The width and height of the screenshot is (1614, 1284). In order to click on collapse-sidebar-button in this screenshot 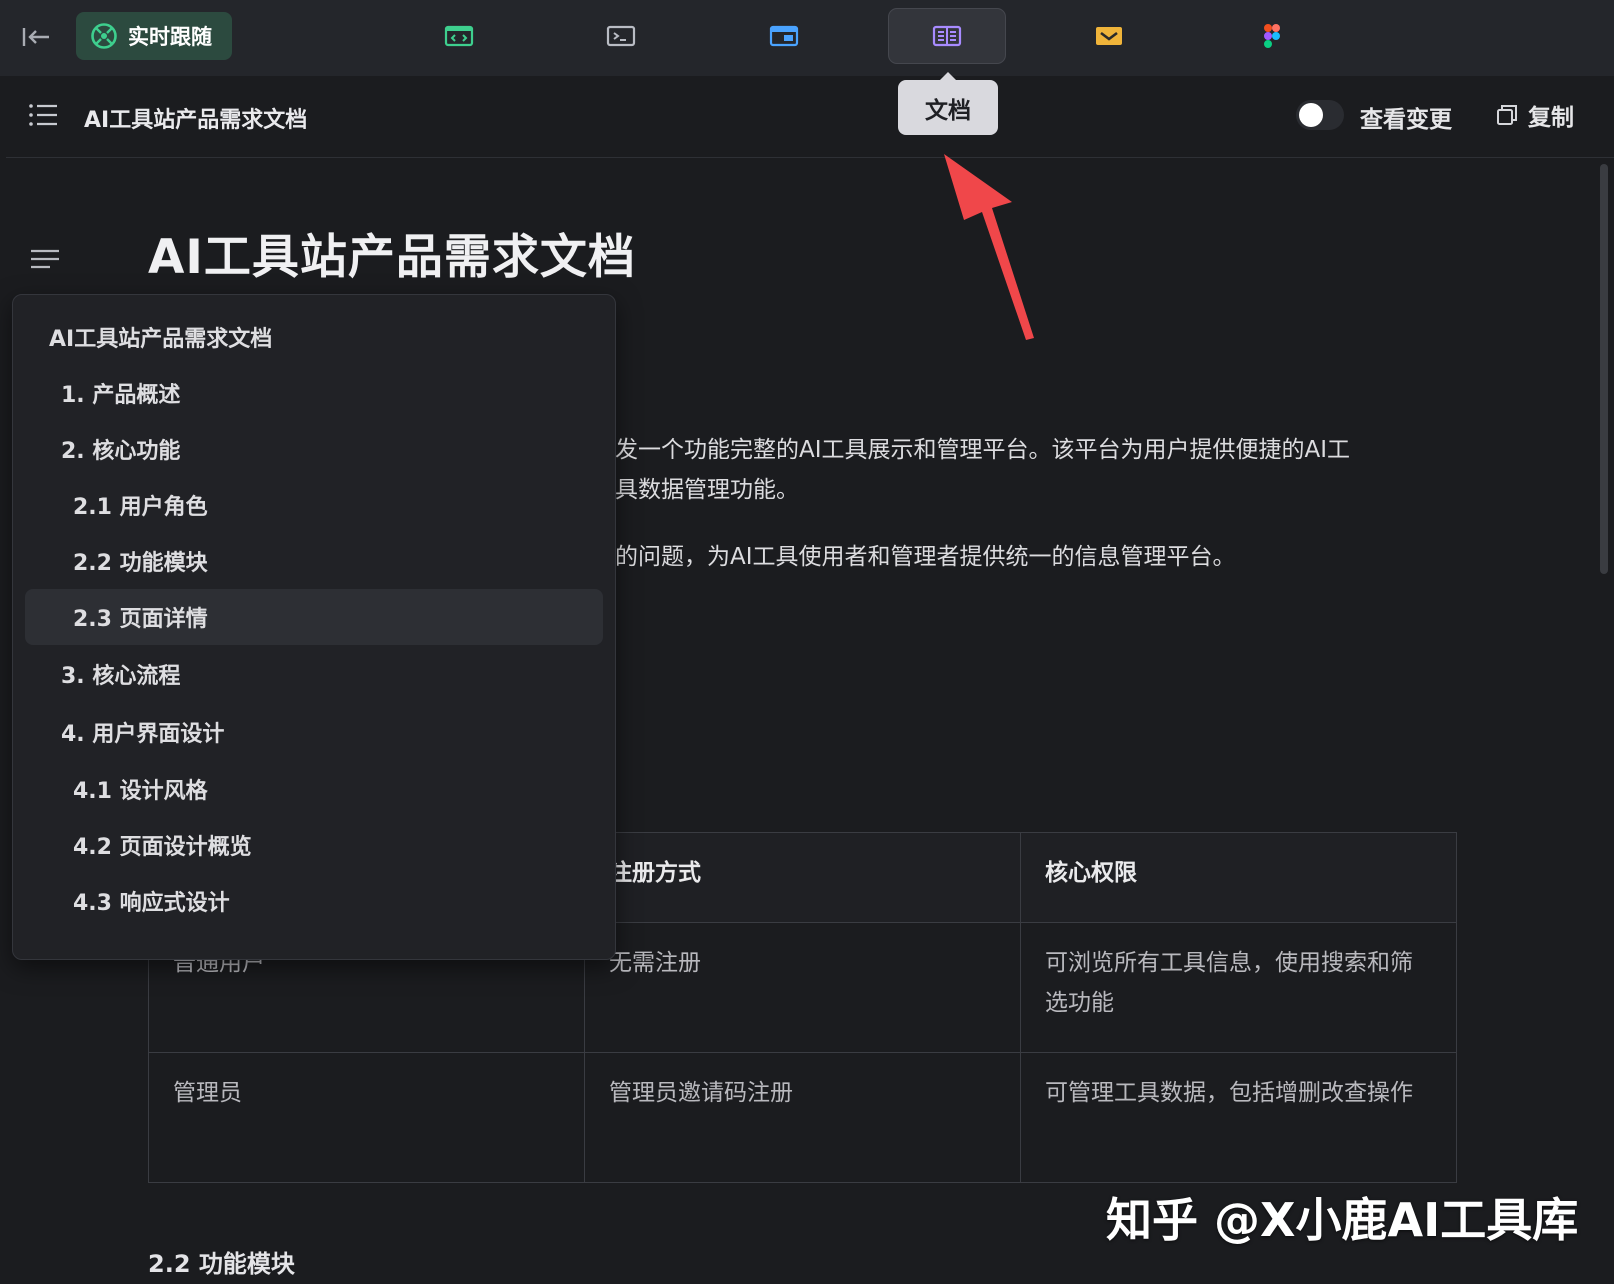, I will do `click(36, 37)`.